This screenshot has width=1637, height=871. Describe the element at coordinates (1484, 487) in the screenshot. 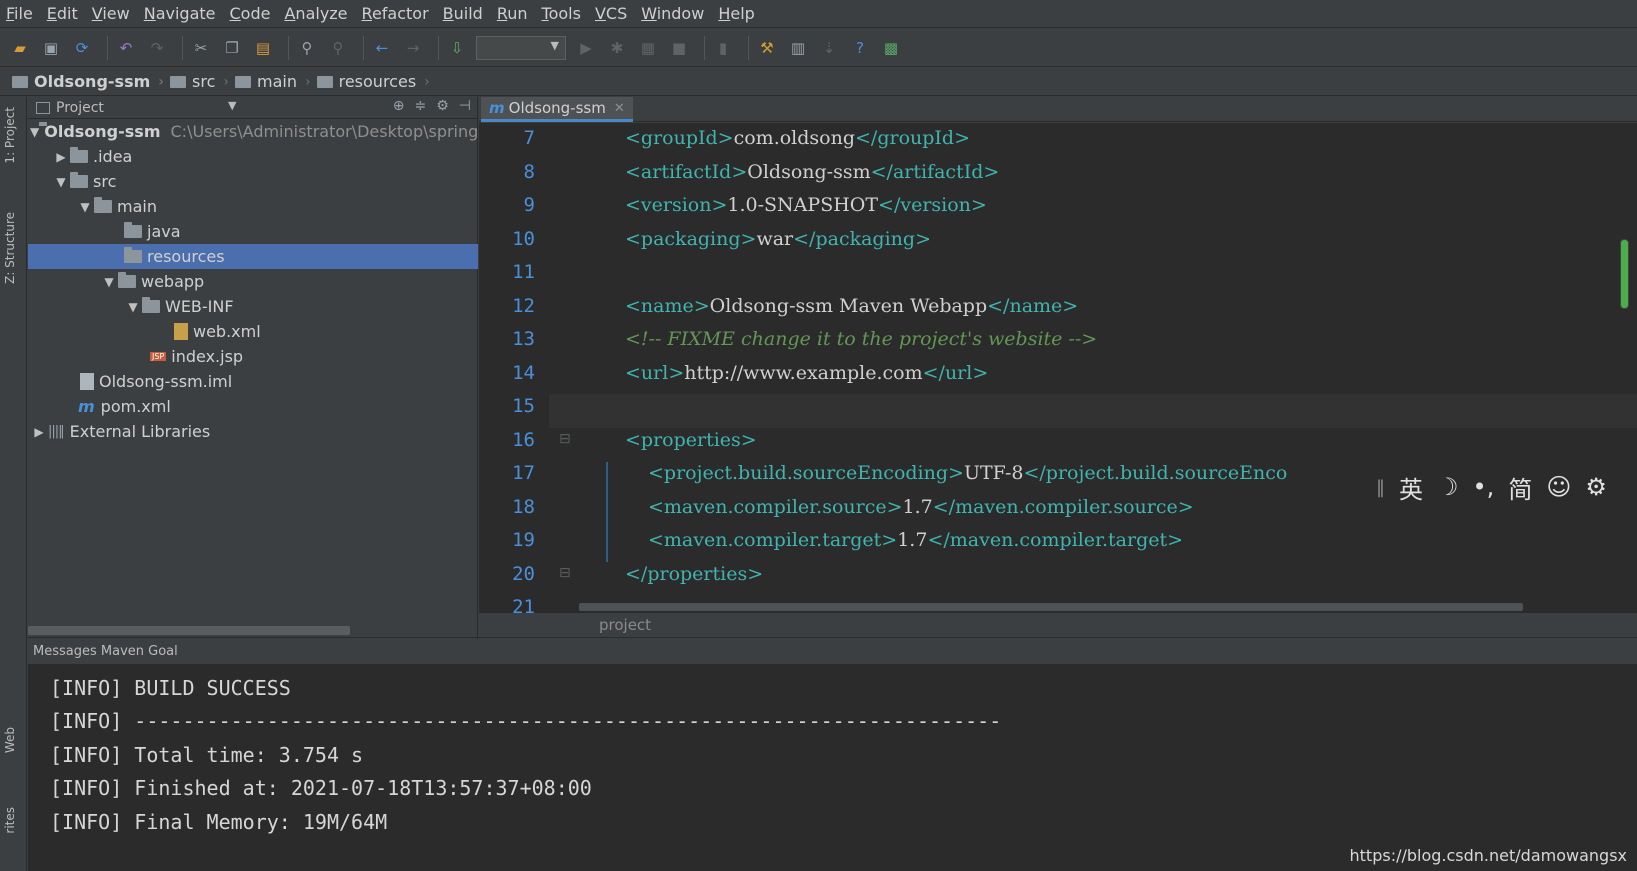

I see `punctuation-icon: •,` at that location.